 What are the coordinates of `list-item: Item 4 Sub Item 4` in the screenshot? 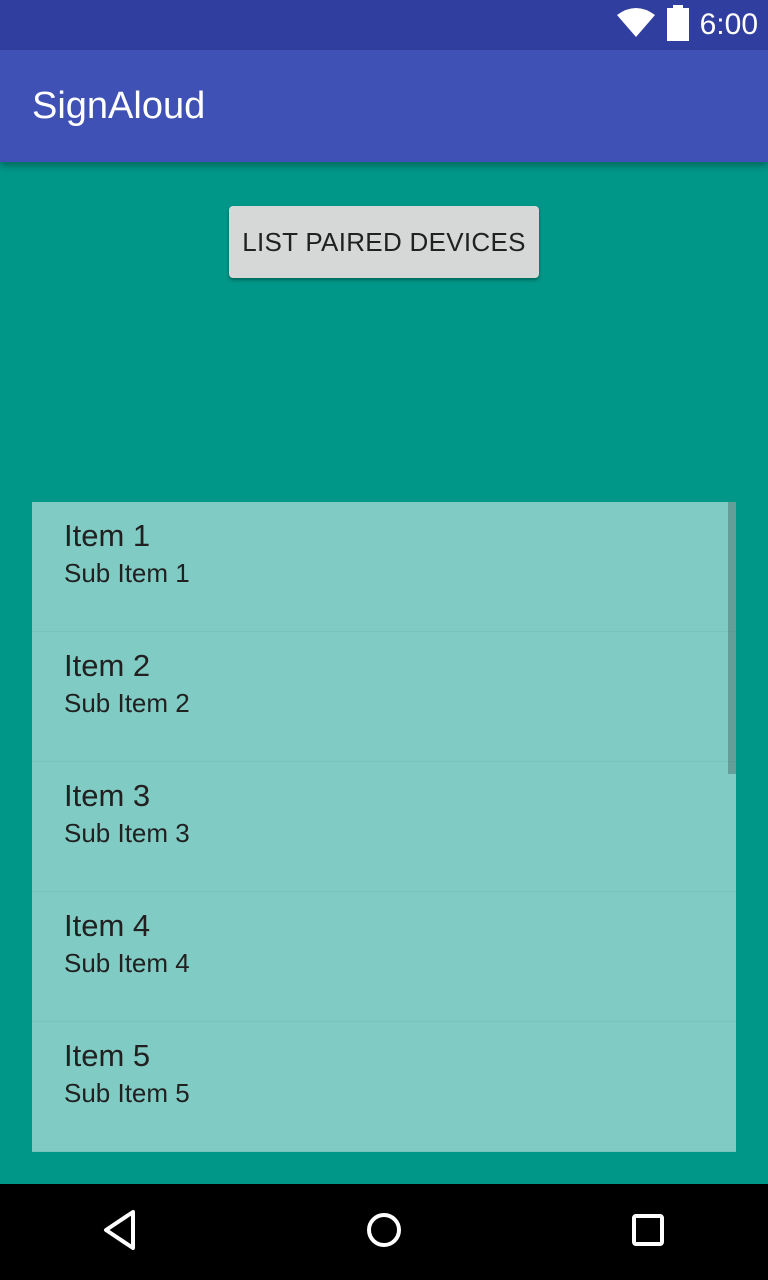 It's located at (384, 957).